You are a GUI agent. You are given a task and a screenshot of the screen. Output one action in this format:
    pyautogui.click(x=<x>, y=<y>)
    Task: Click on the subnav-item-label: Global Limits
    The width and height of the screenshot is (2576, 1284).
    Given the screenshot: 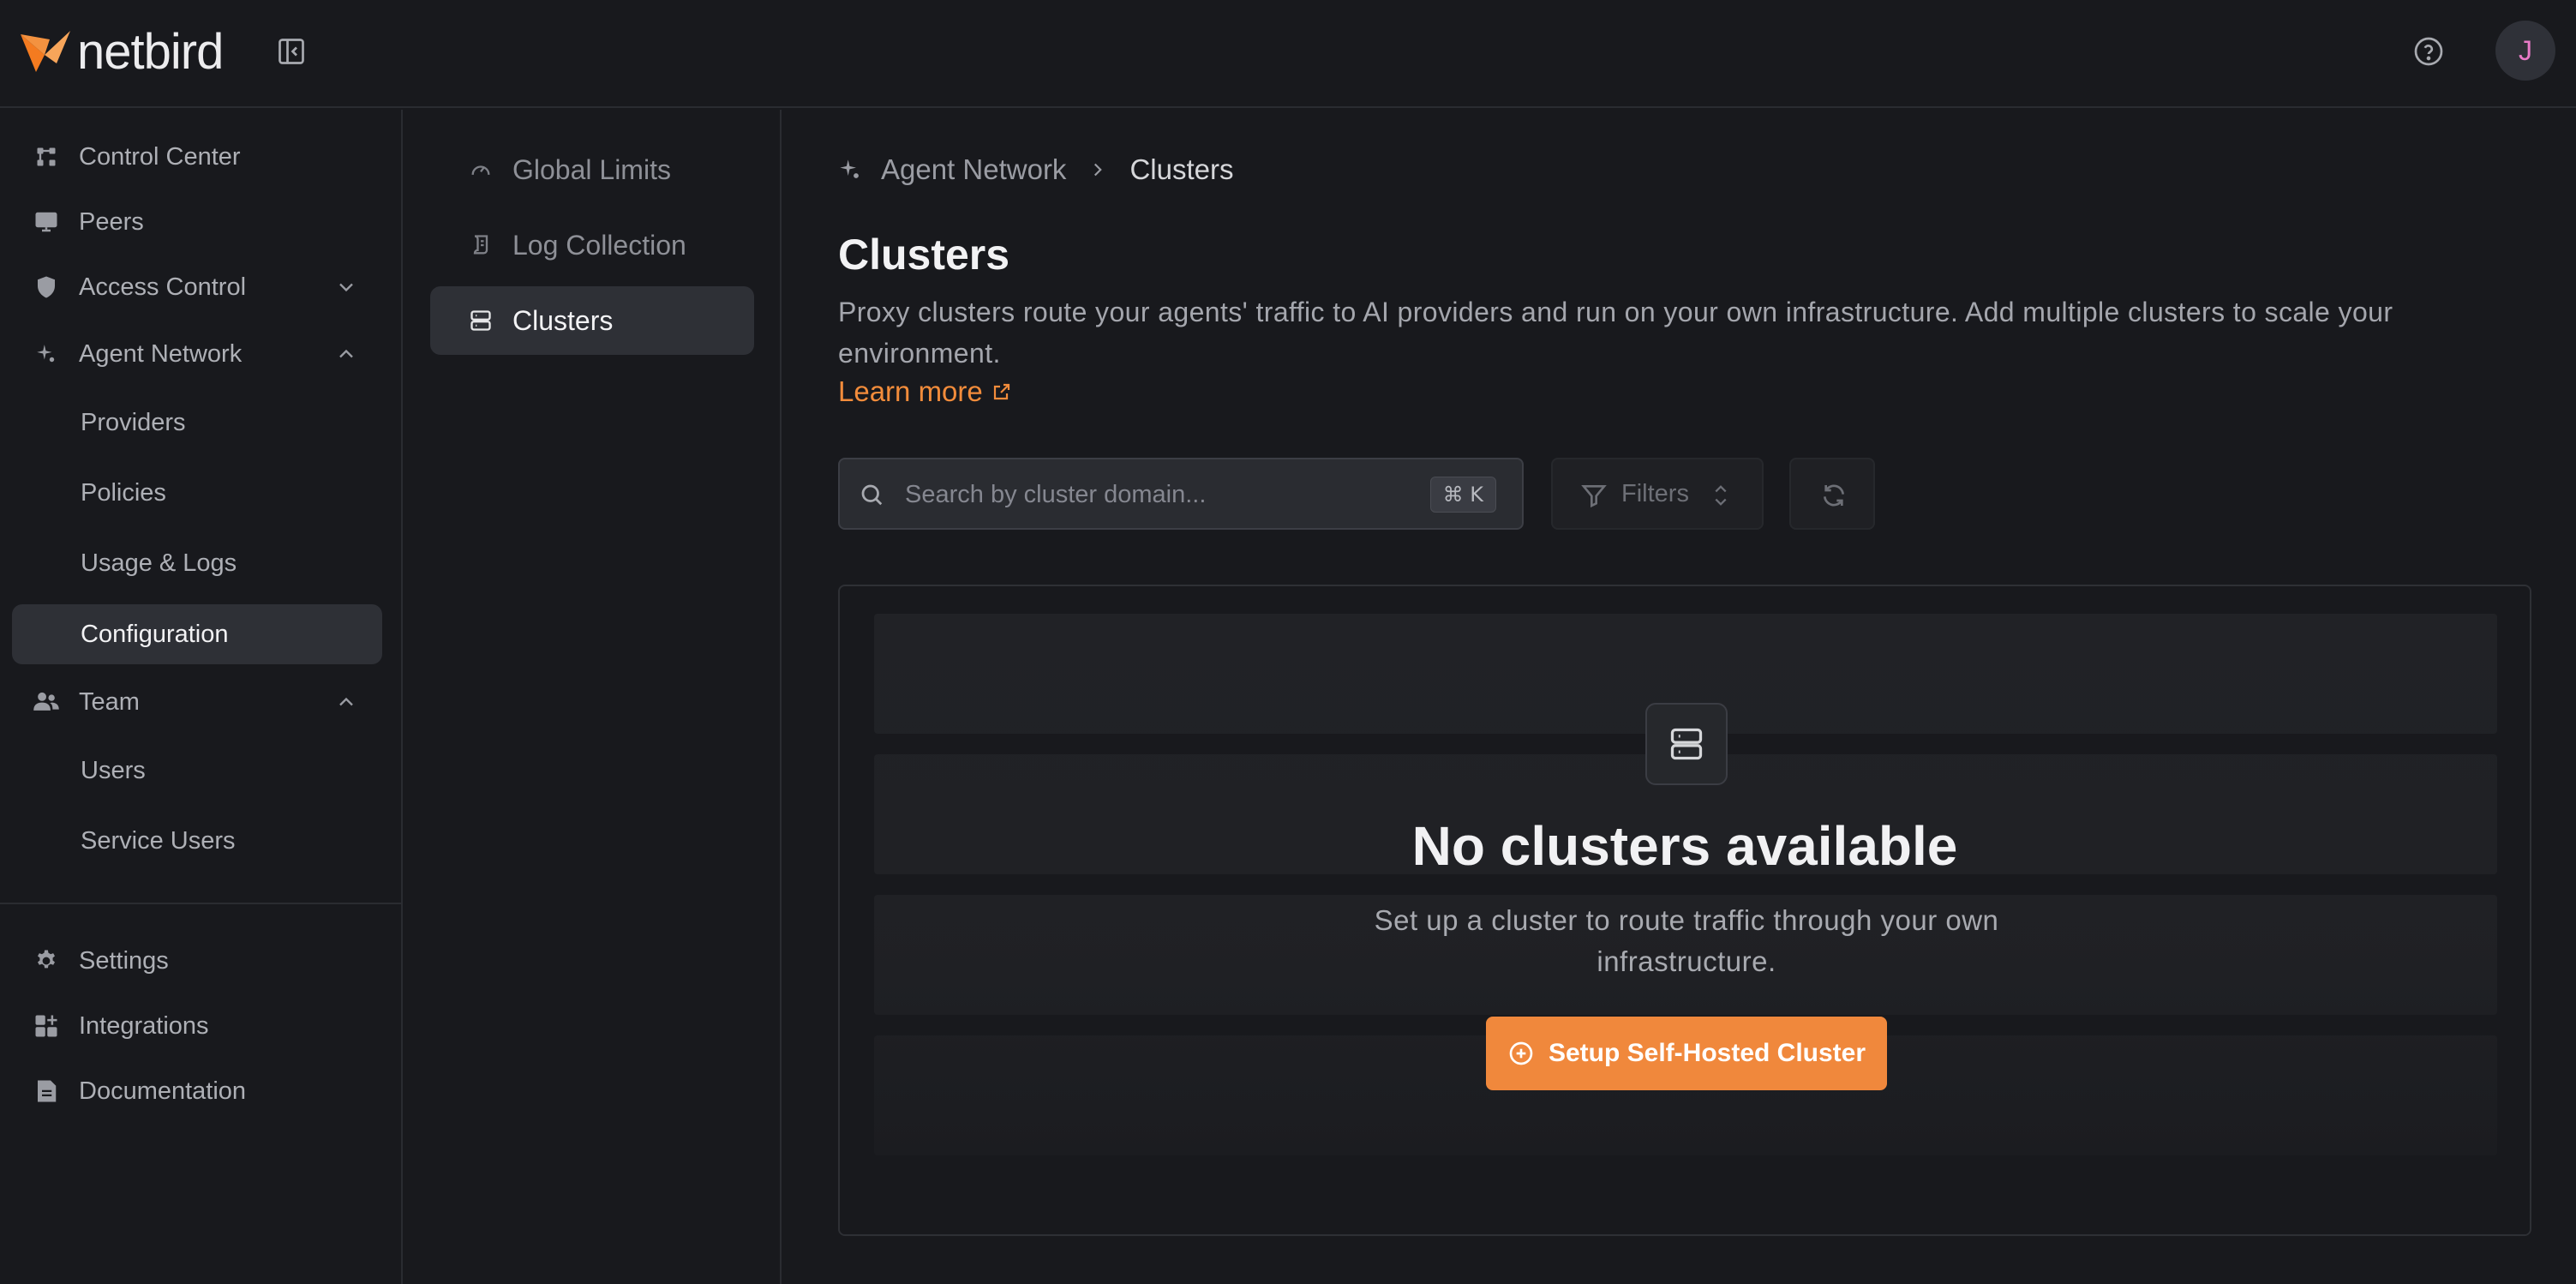 What is the action you would take?
    pyautogui.click(x=591, y=169)
    